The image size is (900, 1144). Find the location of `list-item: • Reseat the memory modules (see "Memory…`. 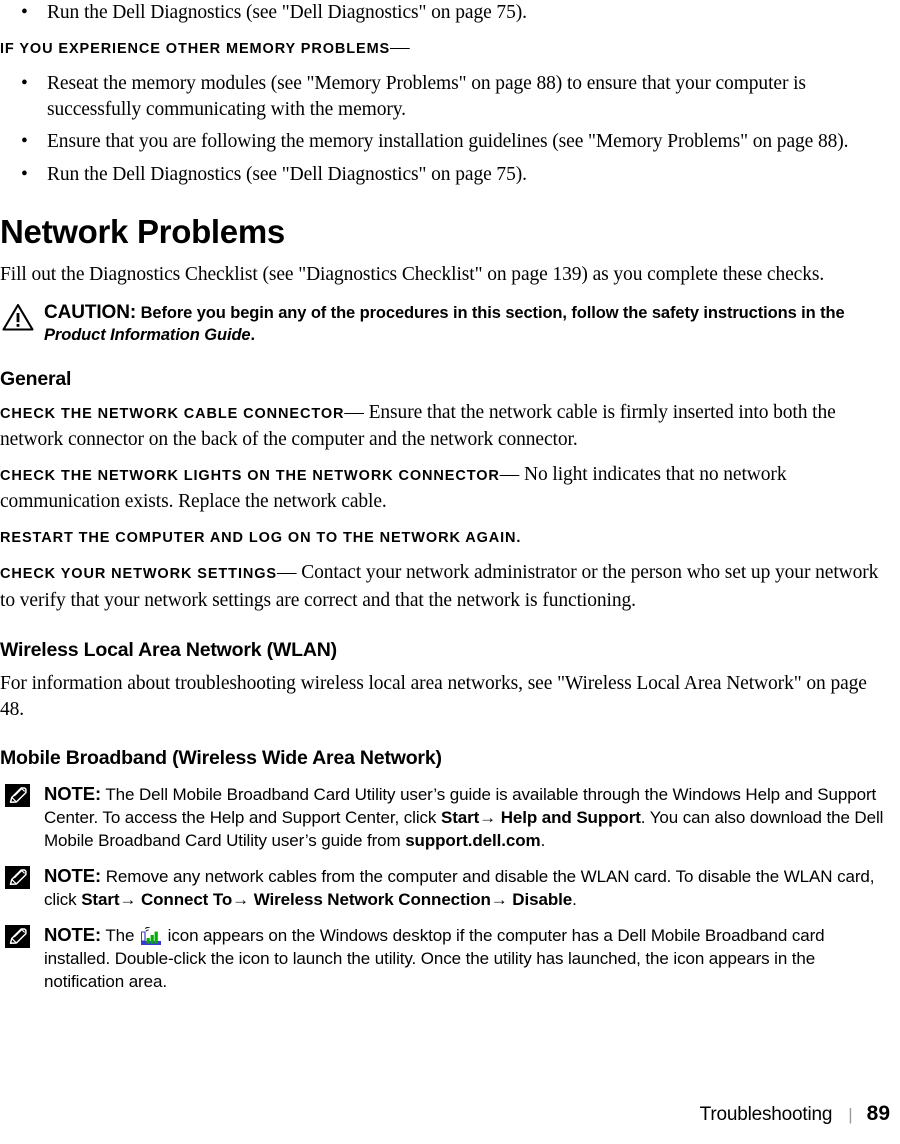

list-item: • Reseat the memory modules (see "Memory… is located at coordinates (445, 96).